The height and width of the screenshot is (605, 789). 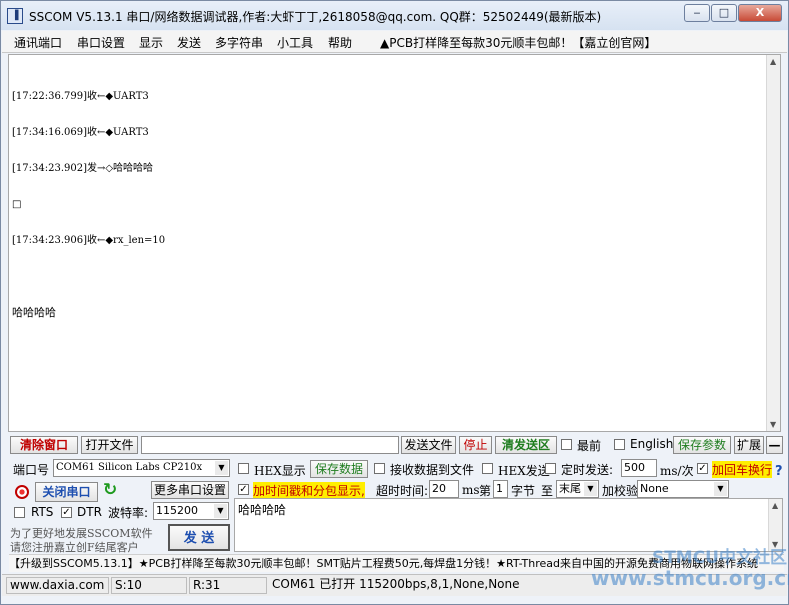 What do you see at coordinates (19, 512) in the screenshot?
I see `rts-checkbox` at bounding box center [19, 512].